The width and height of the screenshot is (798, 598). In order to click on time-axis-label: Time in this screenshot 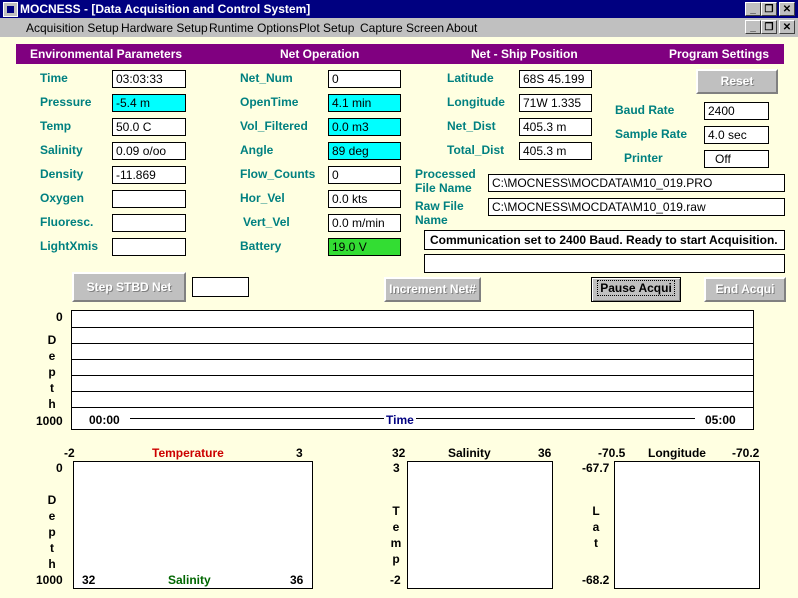, I will do `click(400, 420)`.